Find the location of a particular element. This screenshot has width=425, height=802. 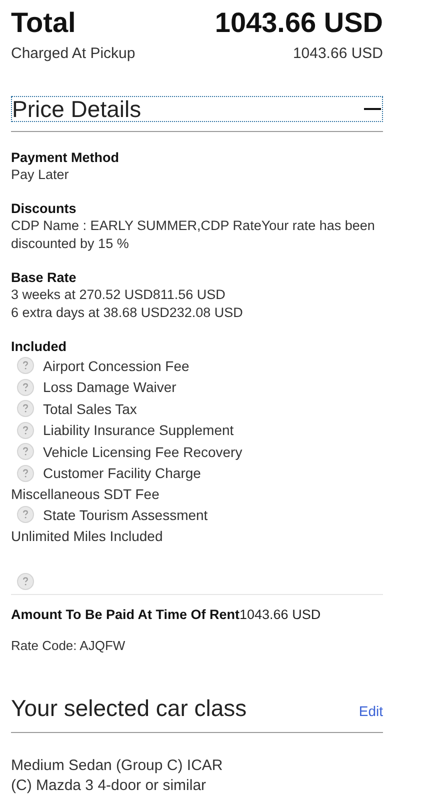

fee-name: Liability Insurance Supplement is located at coordinates (138, 430).